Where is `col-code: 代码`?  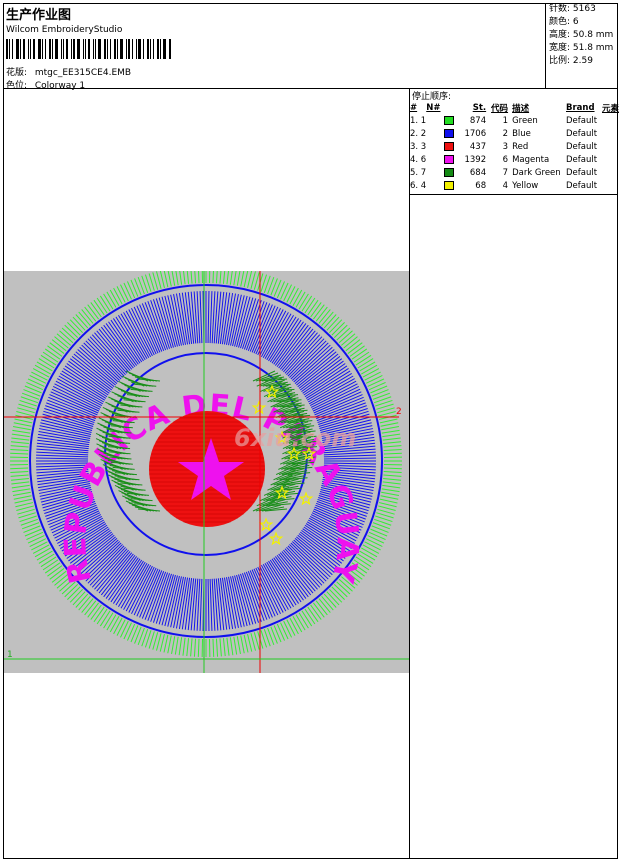
col-code: 代码 is located at coordinates (500, 108).